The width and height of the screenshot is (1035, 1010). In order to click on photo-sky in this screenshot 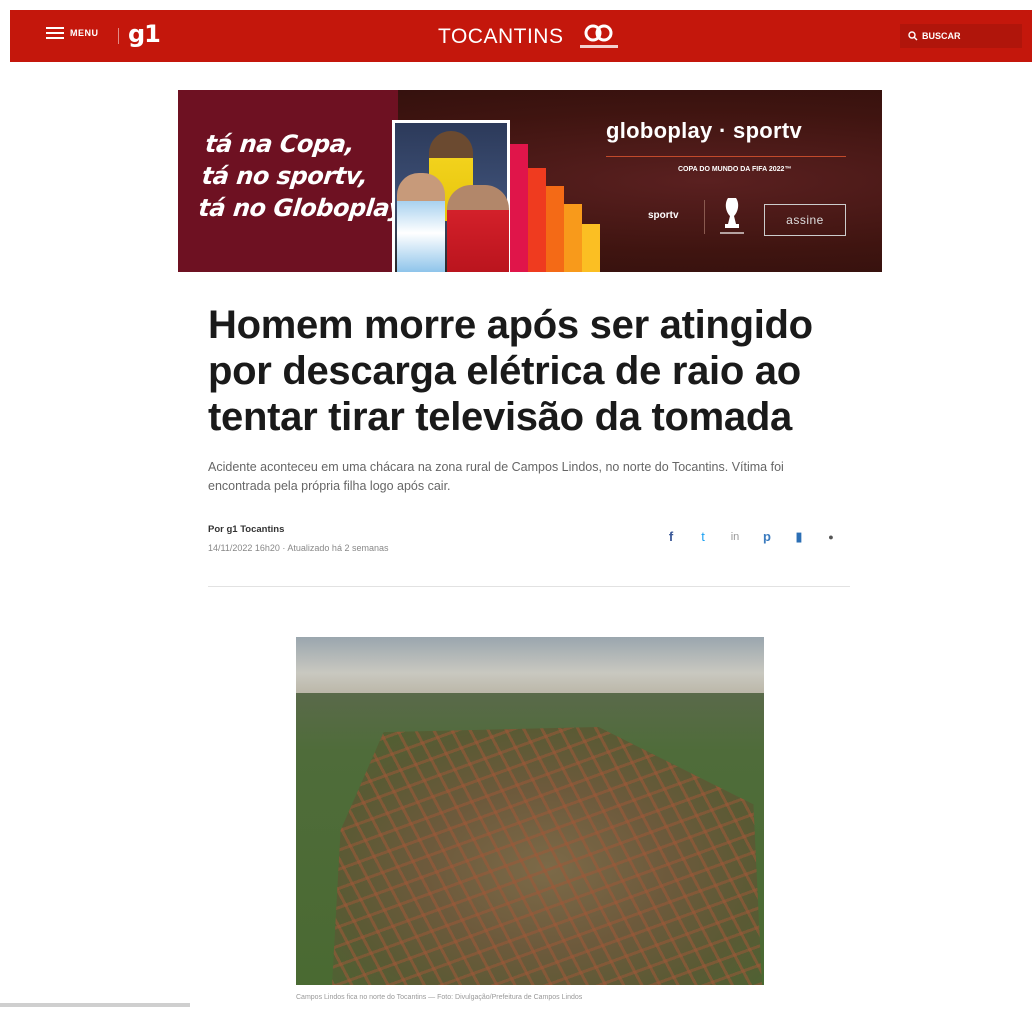, I will do `click(530, 667)`.